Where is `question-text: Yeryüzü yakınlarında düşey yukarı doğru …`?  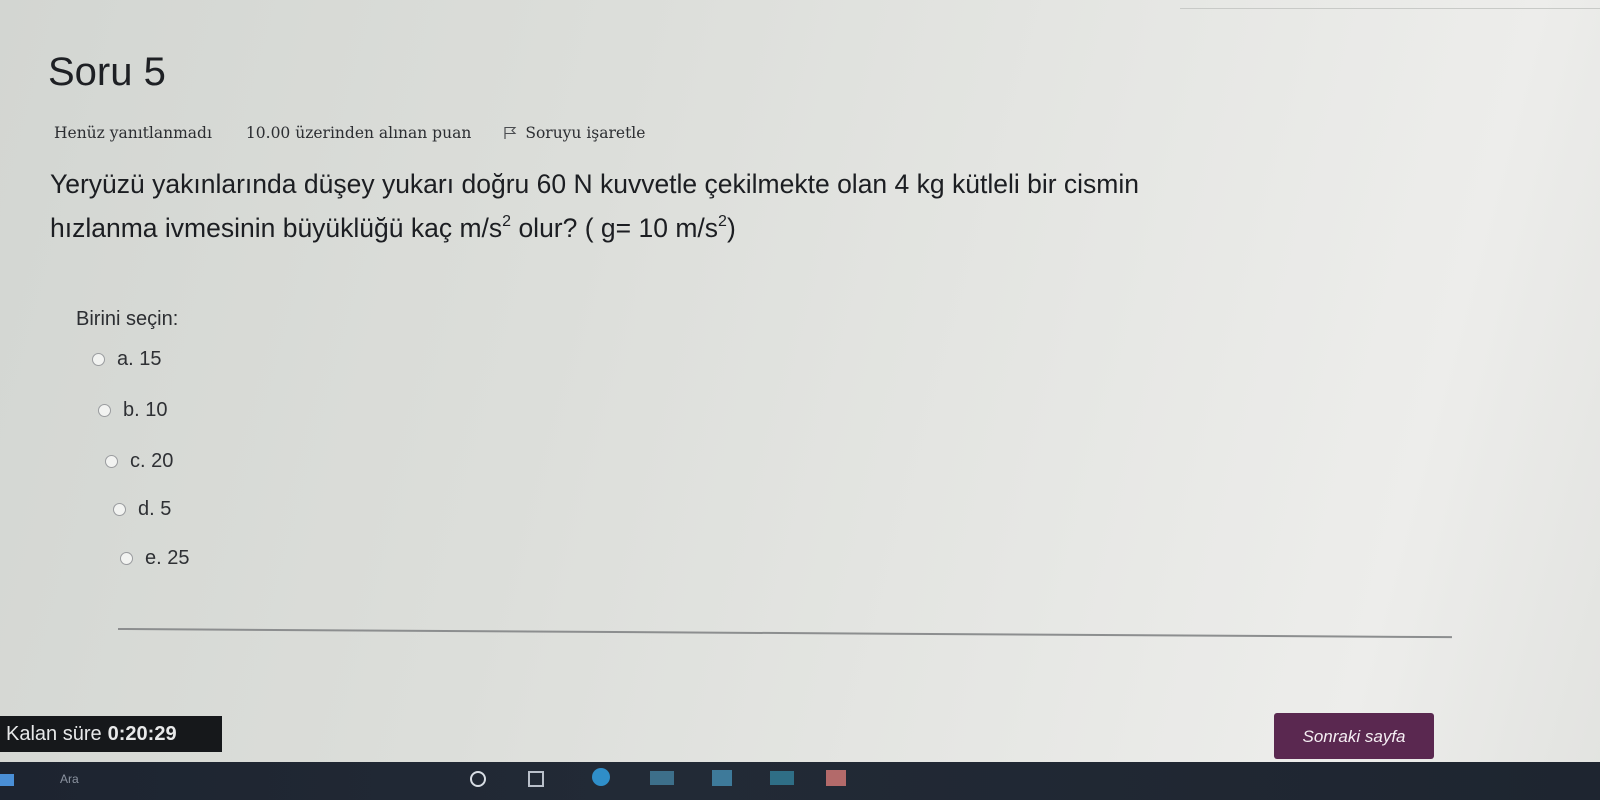 question-text: Yeryüzü yakınlarında düşey yukarı doğru … is located at coordinates (775, 206).